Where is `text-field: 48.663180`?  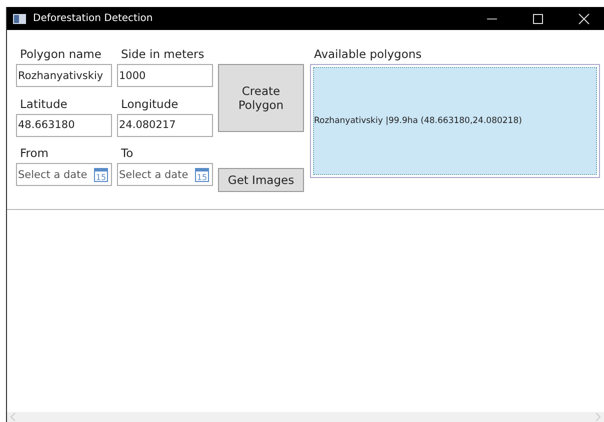
text-field: 48.663180 is located at coordinates (64, 125).